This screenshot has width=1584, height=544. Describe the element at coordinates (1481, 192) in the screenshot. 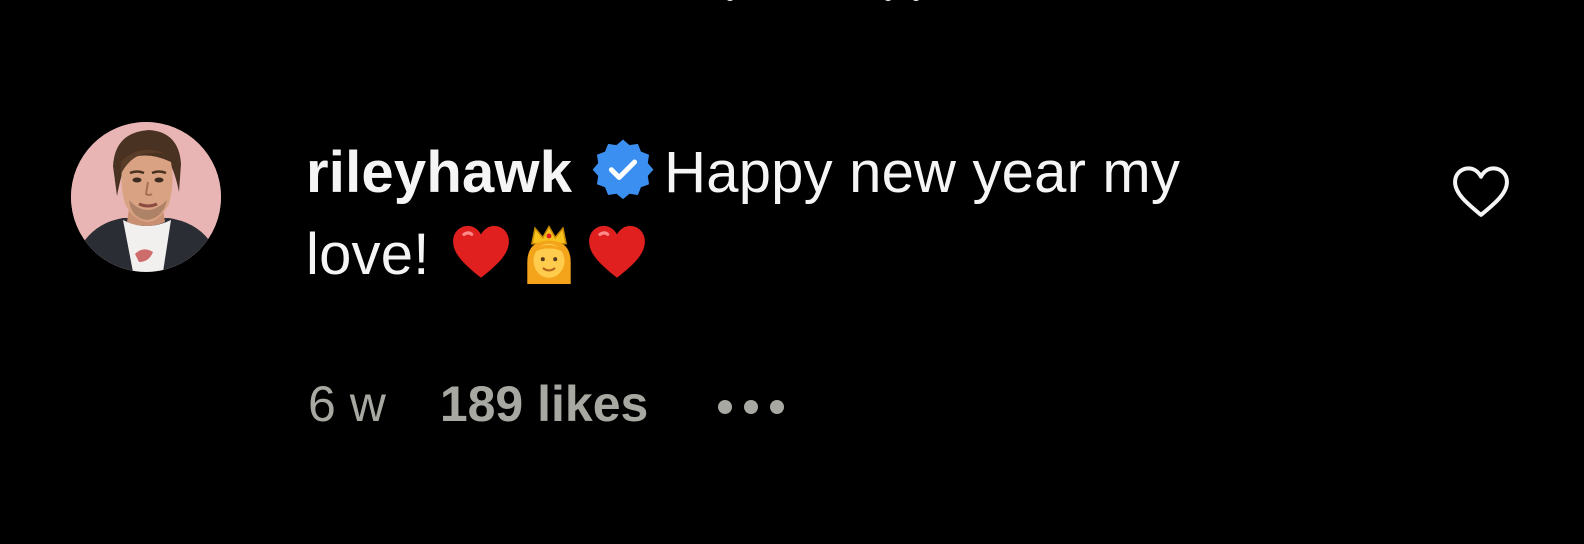

I see `heart-outline-icon` at that location.